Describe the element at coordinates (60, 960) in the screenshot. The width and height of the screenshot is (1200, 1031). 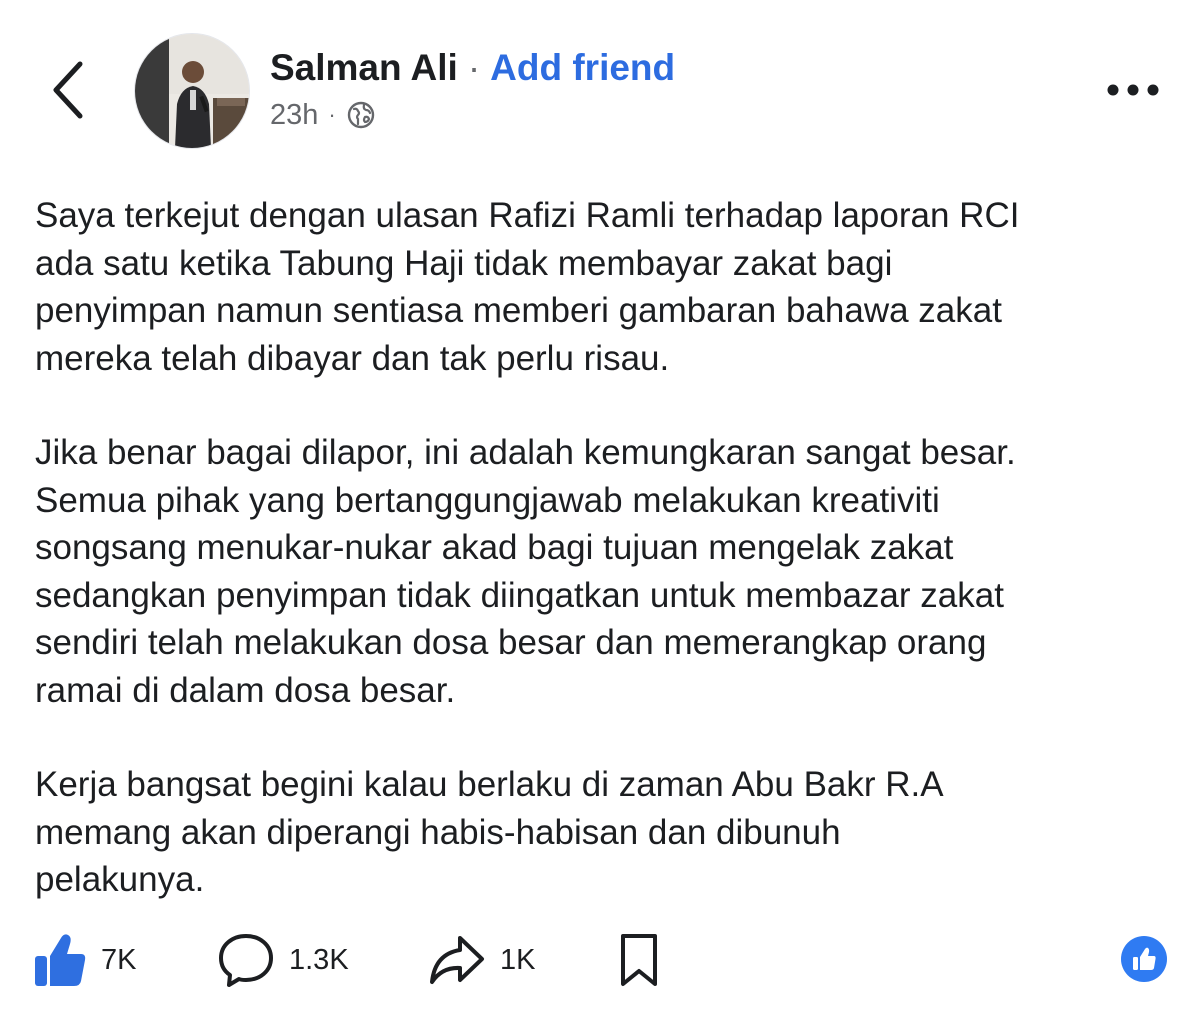
I see `thumbs-up-icon` at that location.